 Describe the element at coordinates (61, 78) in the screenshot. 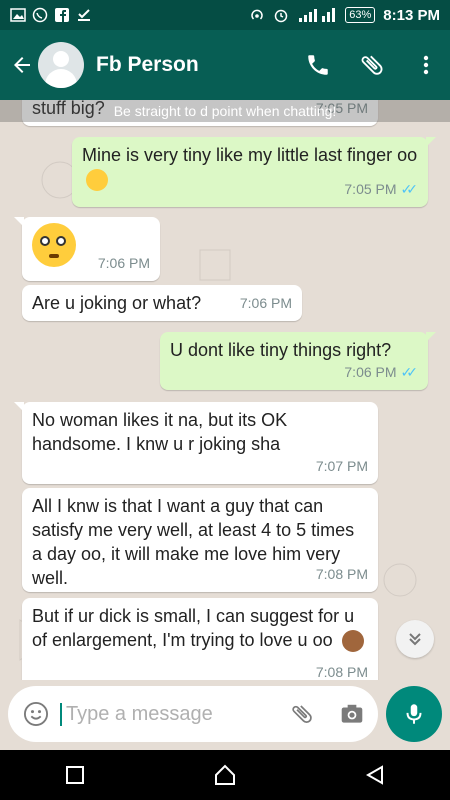

I see `avatar-body` at that location.